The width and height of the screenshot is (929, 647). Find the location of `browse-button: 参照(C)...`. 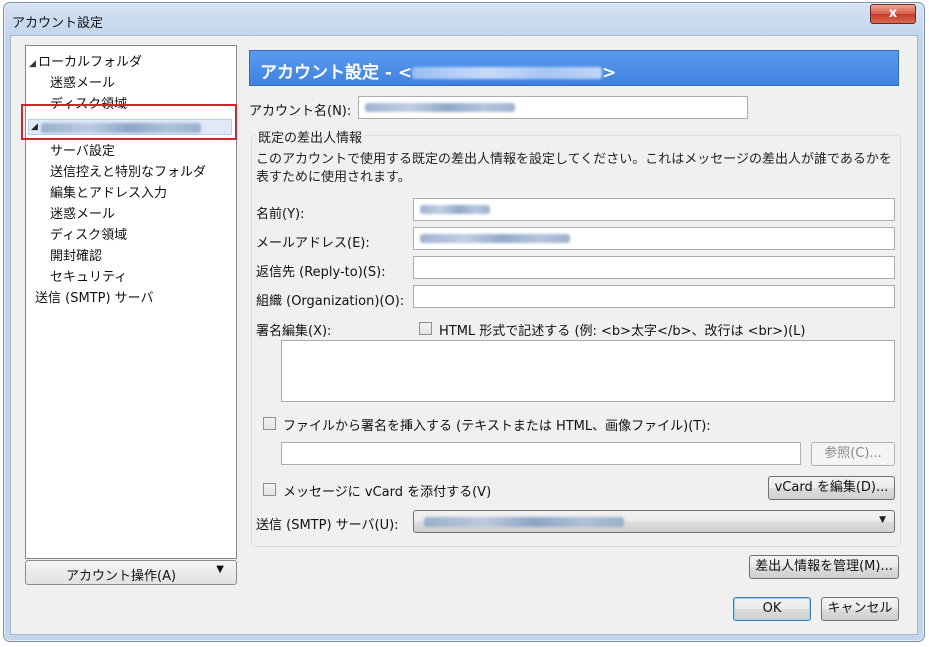

browse-button: 参照(C)... is located at coordinates (853, 454).